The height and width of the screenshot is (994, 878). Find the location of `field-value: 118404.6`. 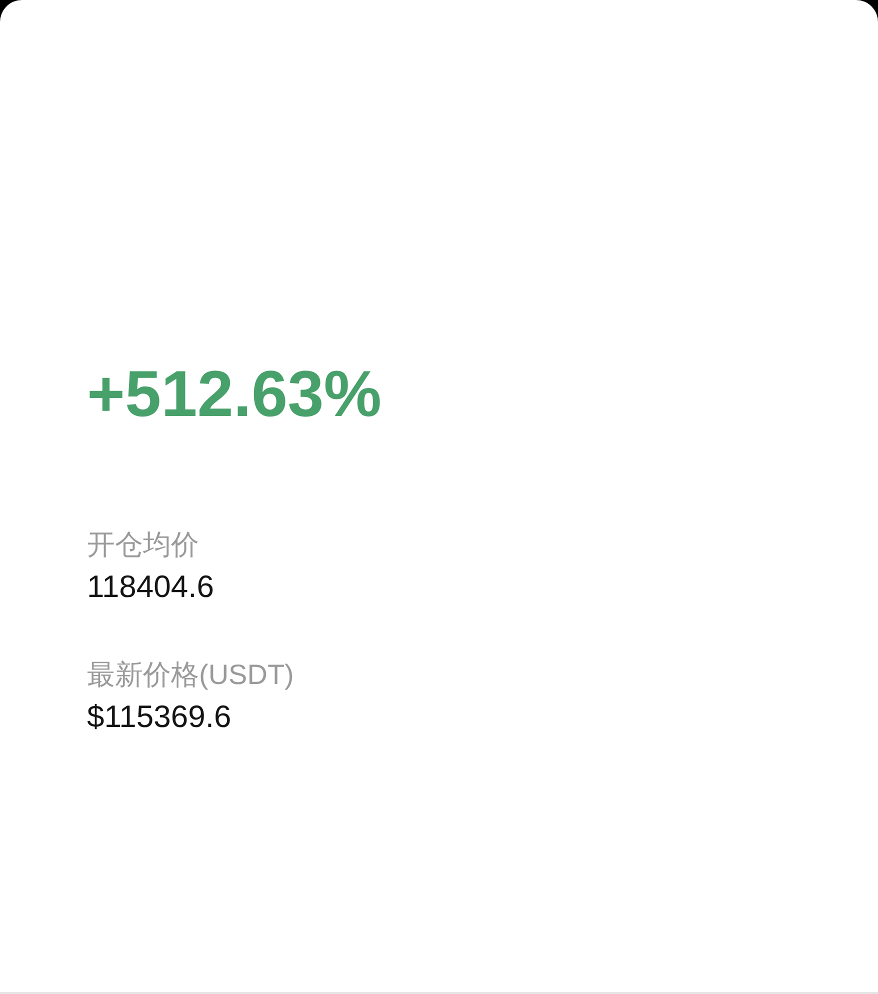

field-value: 118404.6 is located at coordinates (150, 587).